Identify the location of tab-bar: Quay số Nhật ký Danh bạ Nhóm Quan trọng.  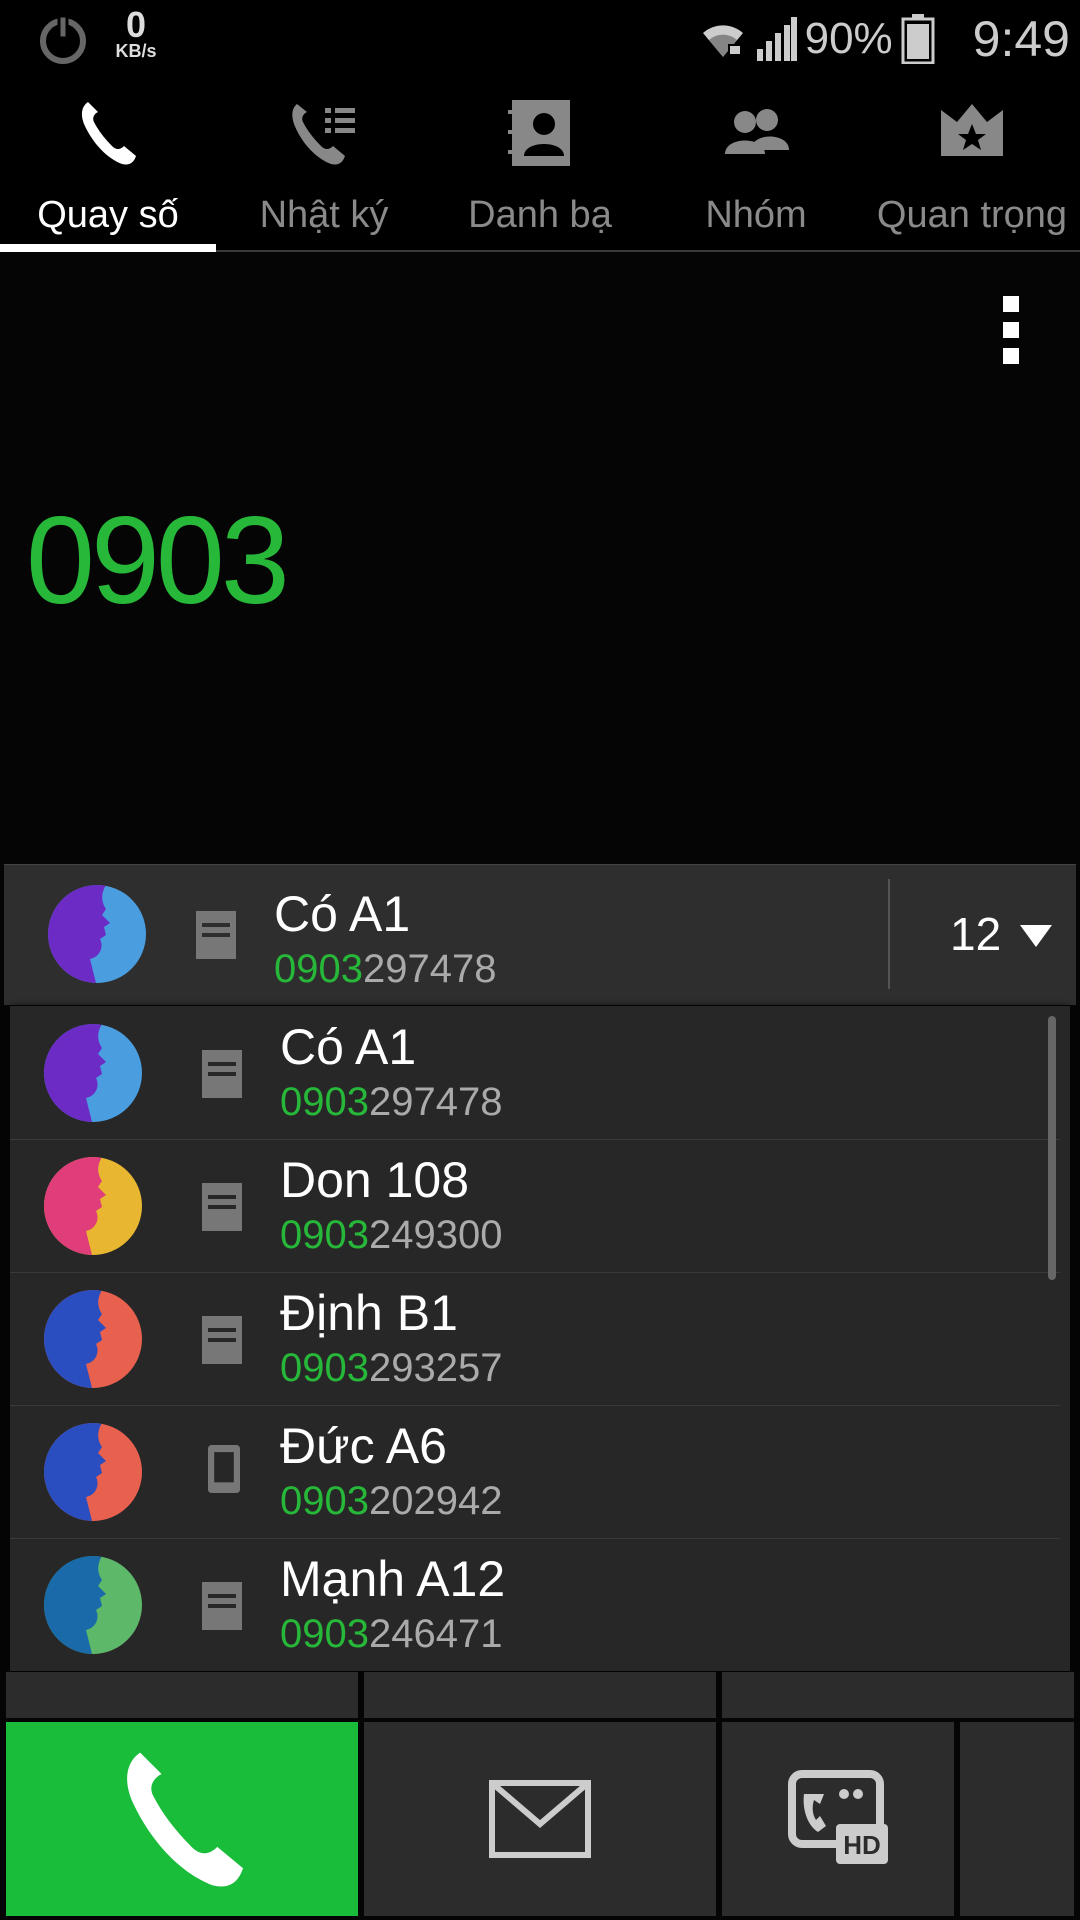
(540, 165).